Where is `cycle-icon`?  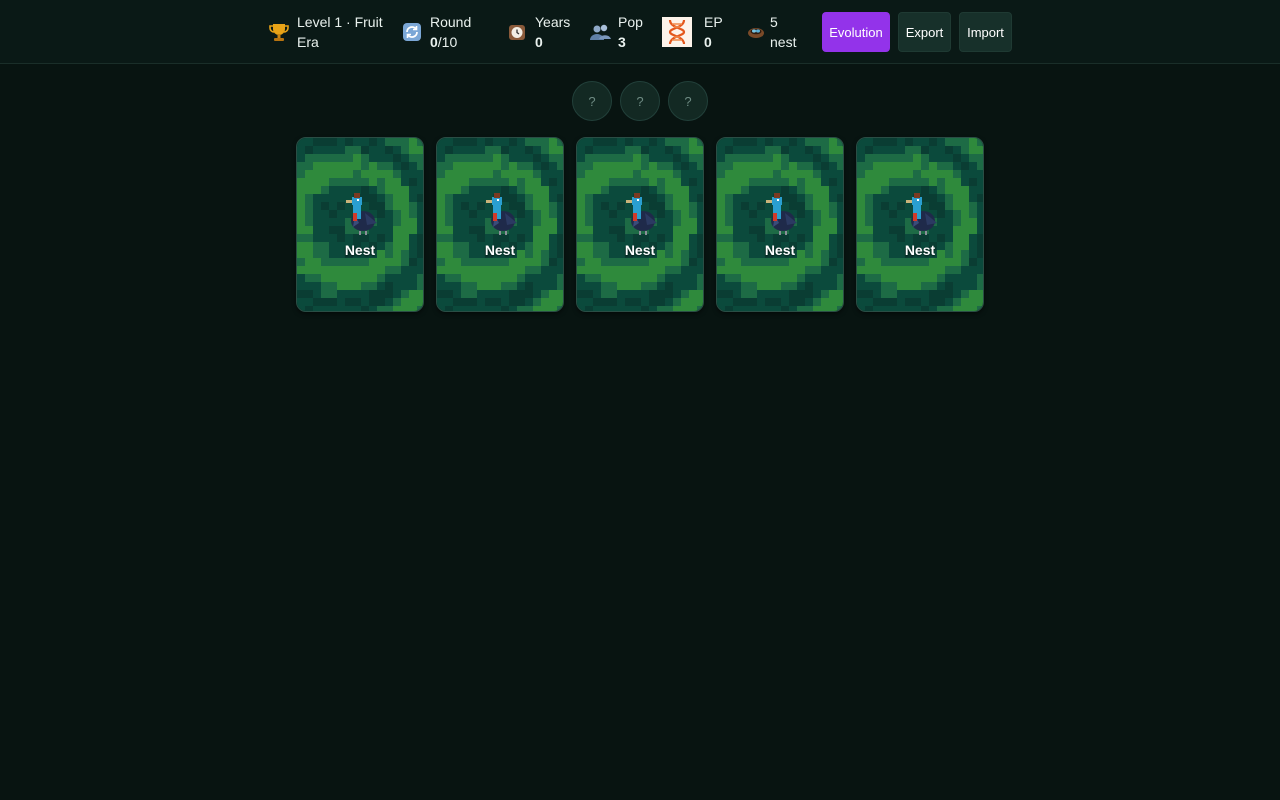 cycle-icon is located at coordinates (412, 32).